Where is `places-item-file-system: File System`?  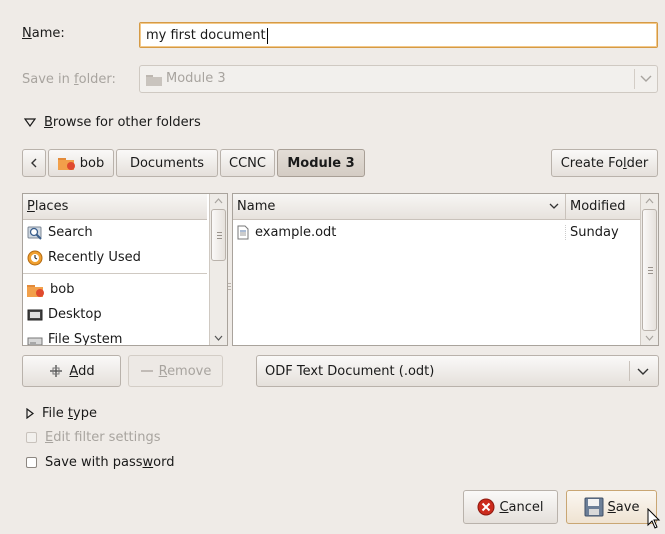
places-item-file-system: File System is located at coordinates (115, 336).